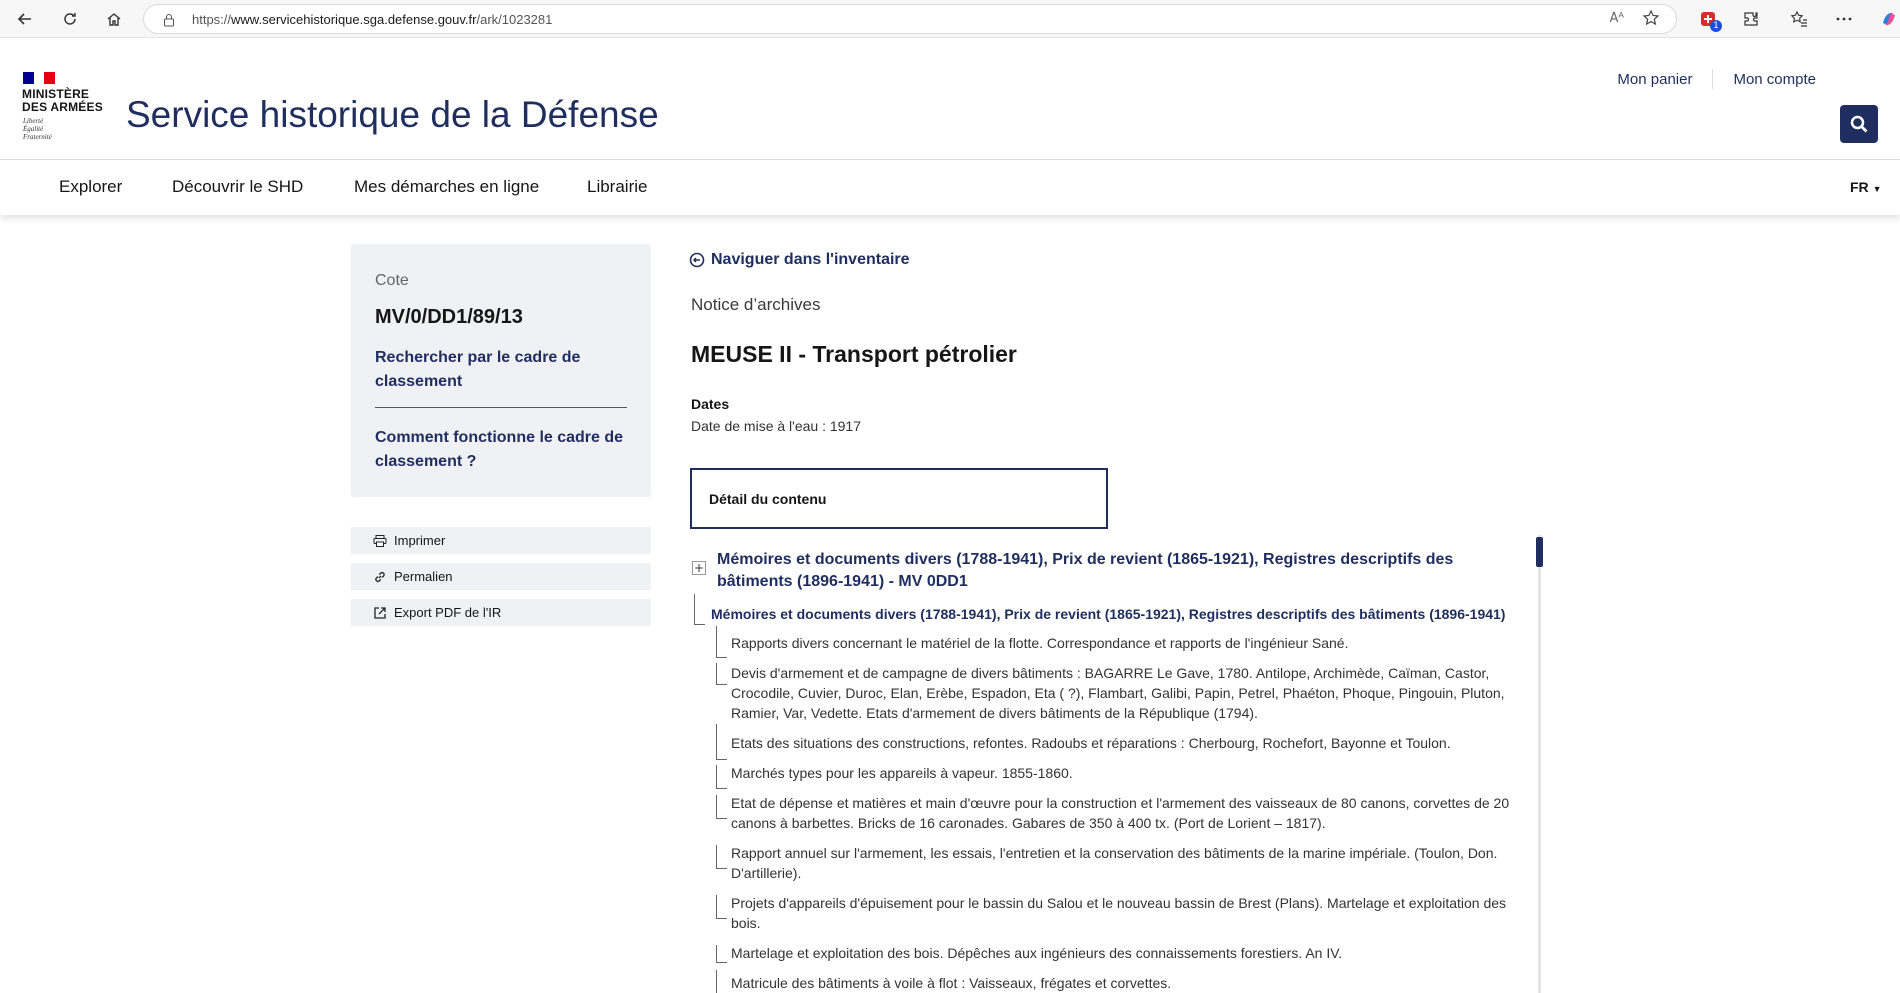  What do you see at coordinates (392, 115) in the screenshot?
I see `site-title: Service historique de la Défense` at bounding box center [392, 115].